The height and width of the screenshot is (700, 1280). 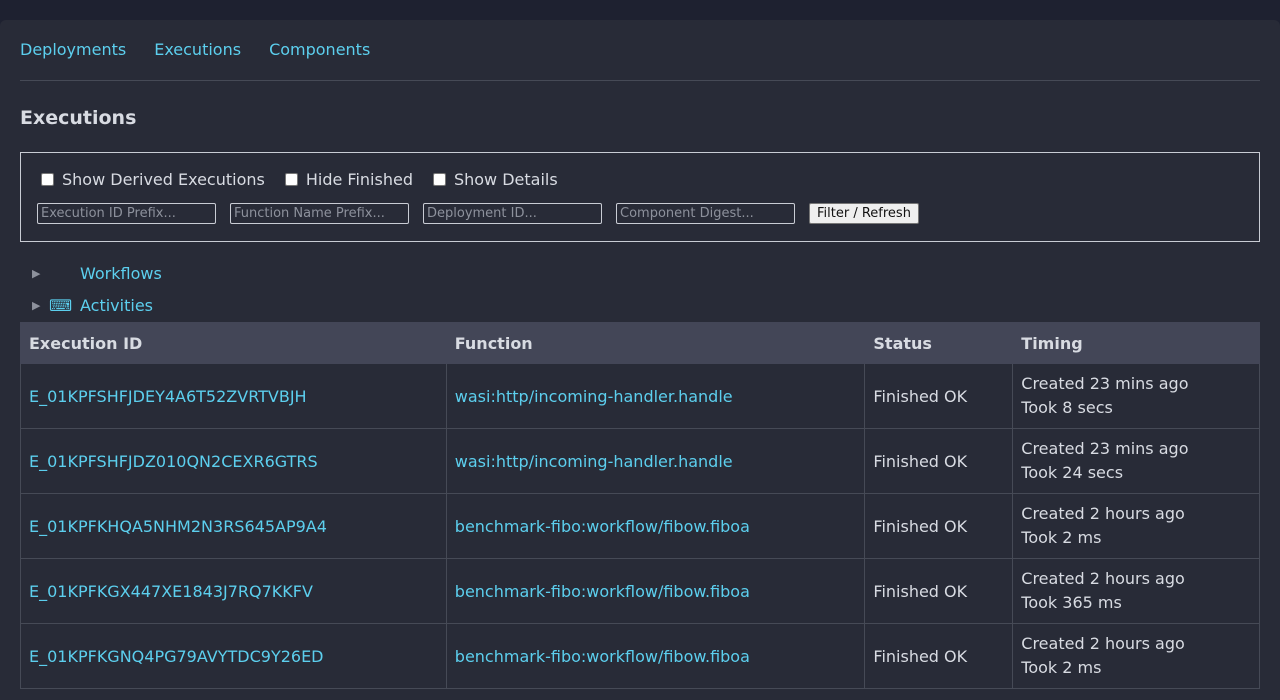 I want to click on show-derived-executions-checkbox: Show Derived Executions, so click(x=153, y=179).